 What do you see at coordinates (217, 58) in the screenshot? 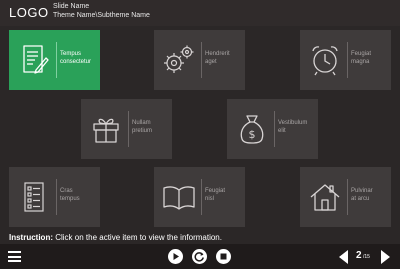
I see `tile-label: Hendrerit aget` at bounding box center [217, 58].